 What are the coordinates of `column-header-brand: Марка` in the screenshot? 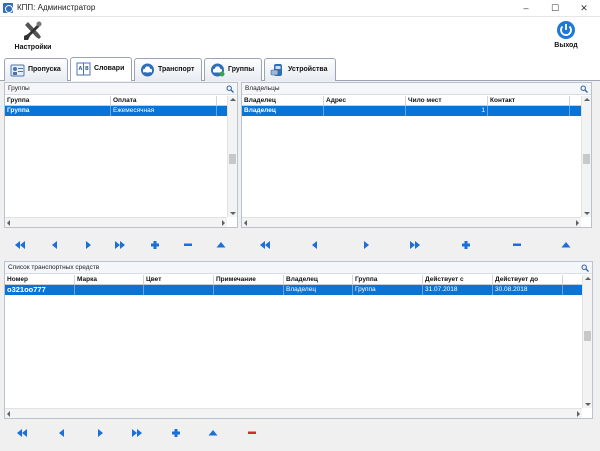 It's located at (109, 279).